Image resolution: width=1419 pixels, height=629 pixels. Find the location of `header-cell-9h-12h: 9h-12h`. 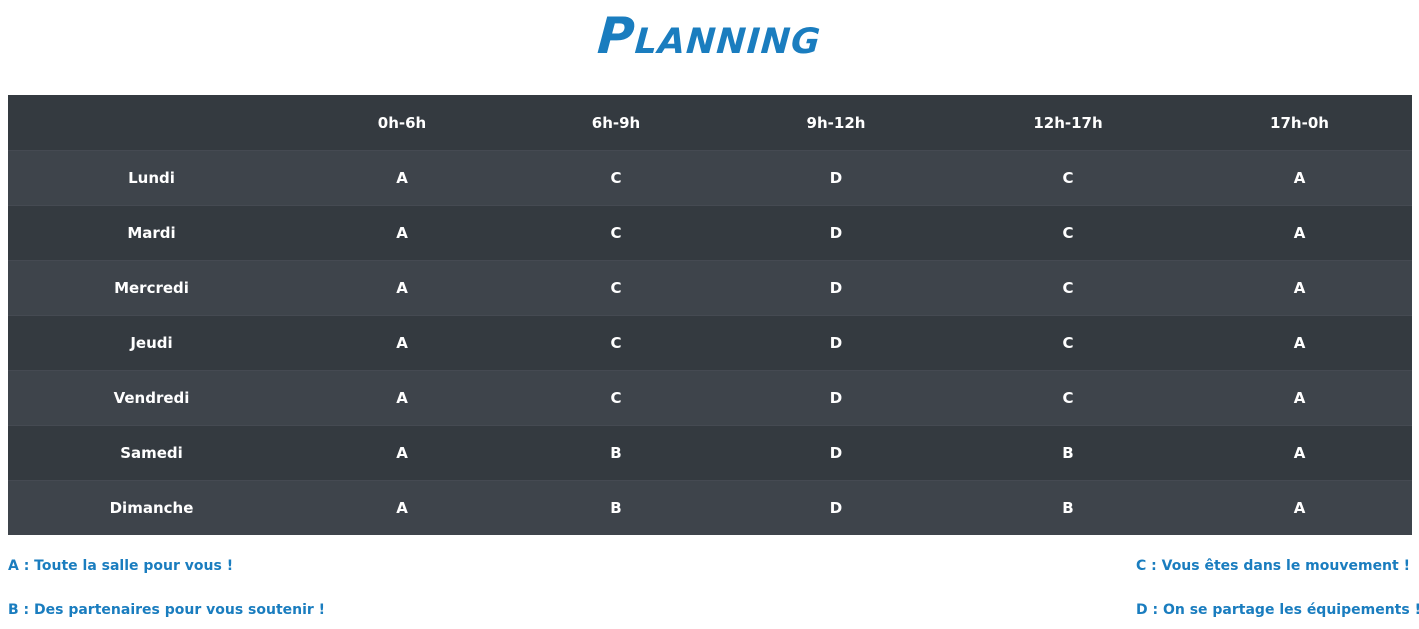

header-cell-9h-12h: 9h-12h is located at coordinates (836, 123).